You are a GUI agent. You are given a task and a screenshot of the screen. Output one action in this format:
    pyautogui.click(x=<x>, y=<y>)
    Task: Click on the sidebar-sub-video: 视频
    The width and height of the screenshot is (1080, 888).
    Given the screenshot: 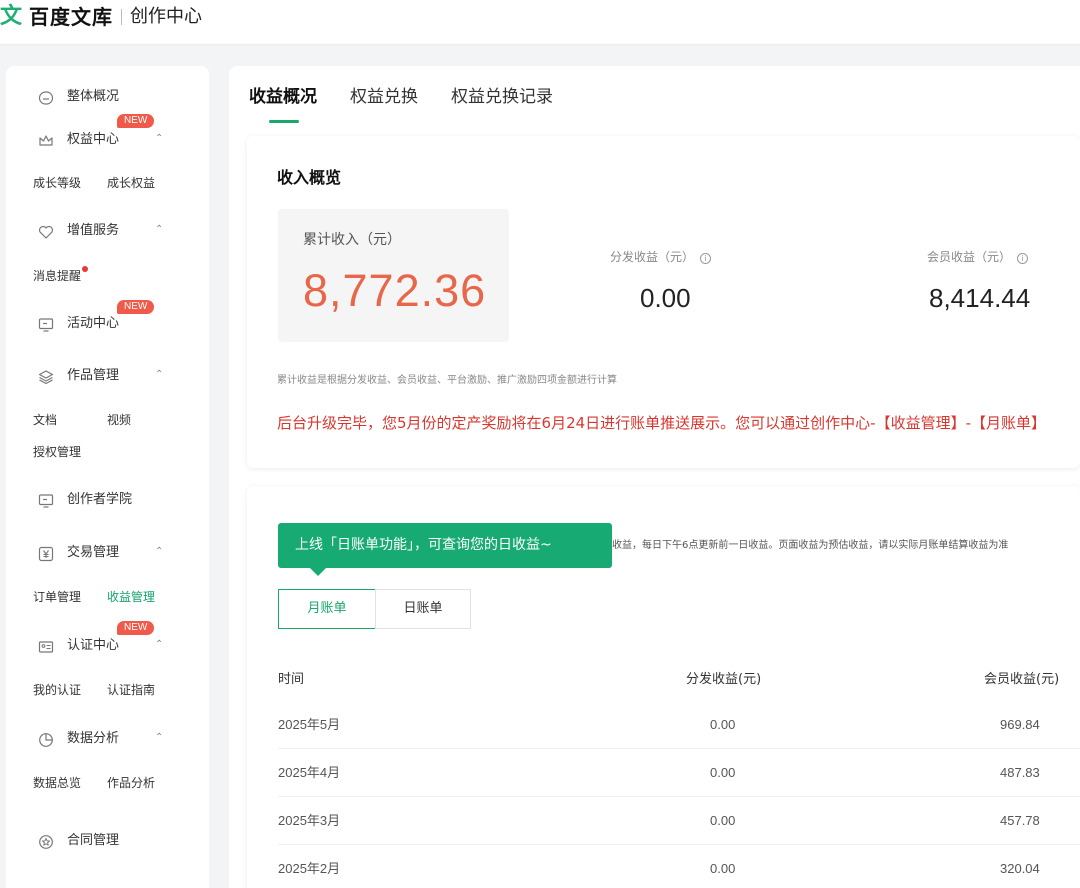 What is the action you would take?
    pyautogui.click(x=119, y=420)
    